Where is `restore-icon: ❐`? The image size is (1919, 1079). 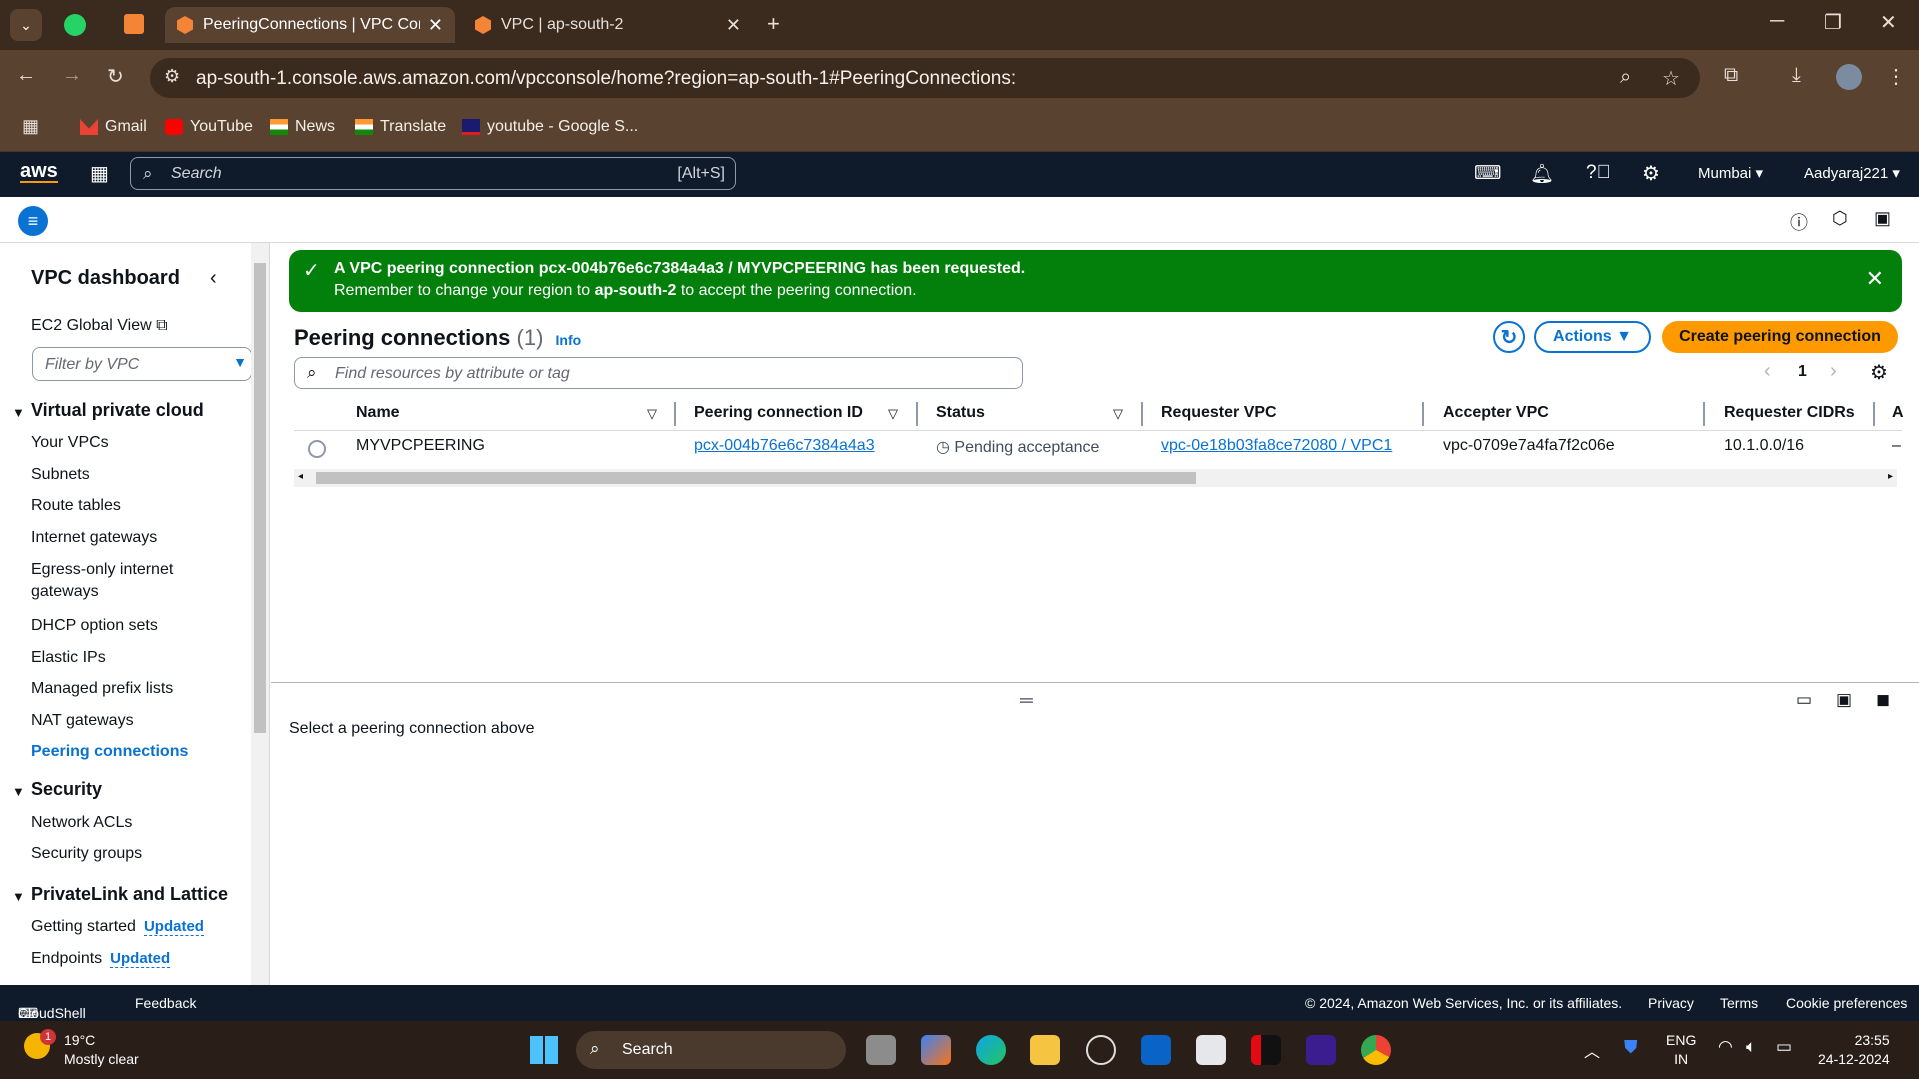
restore-icon: ❐ is located at coordinates (1833, 22).